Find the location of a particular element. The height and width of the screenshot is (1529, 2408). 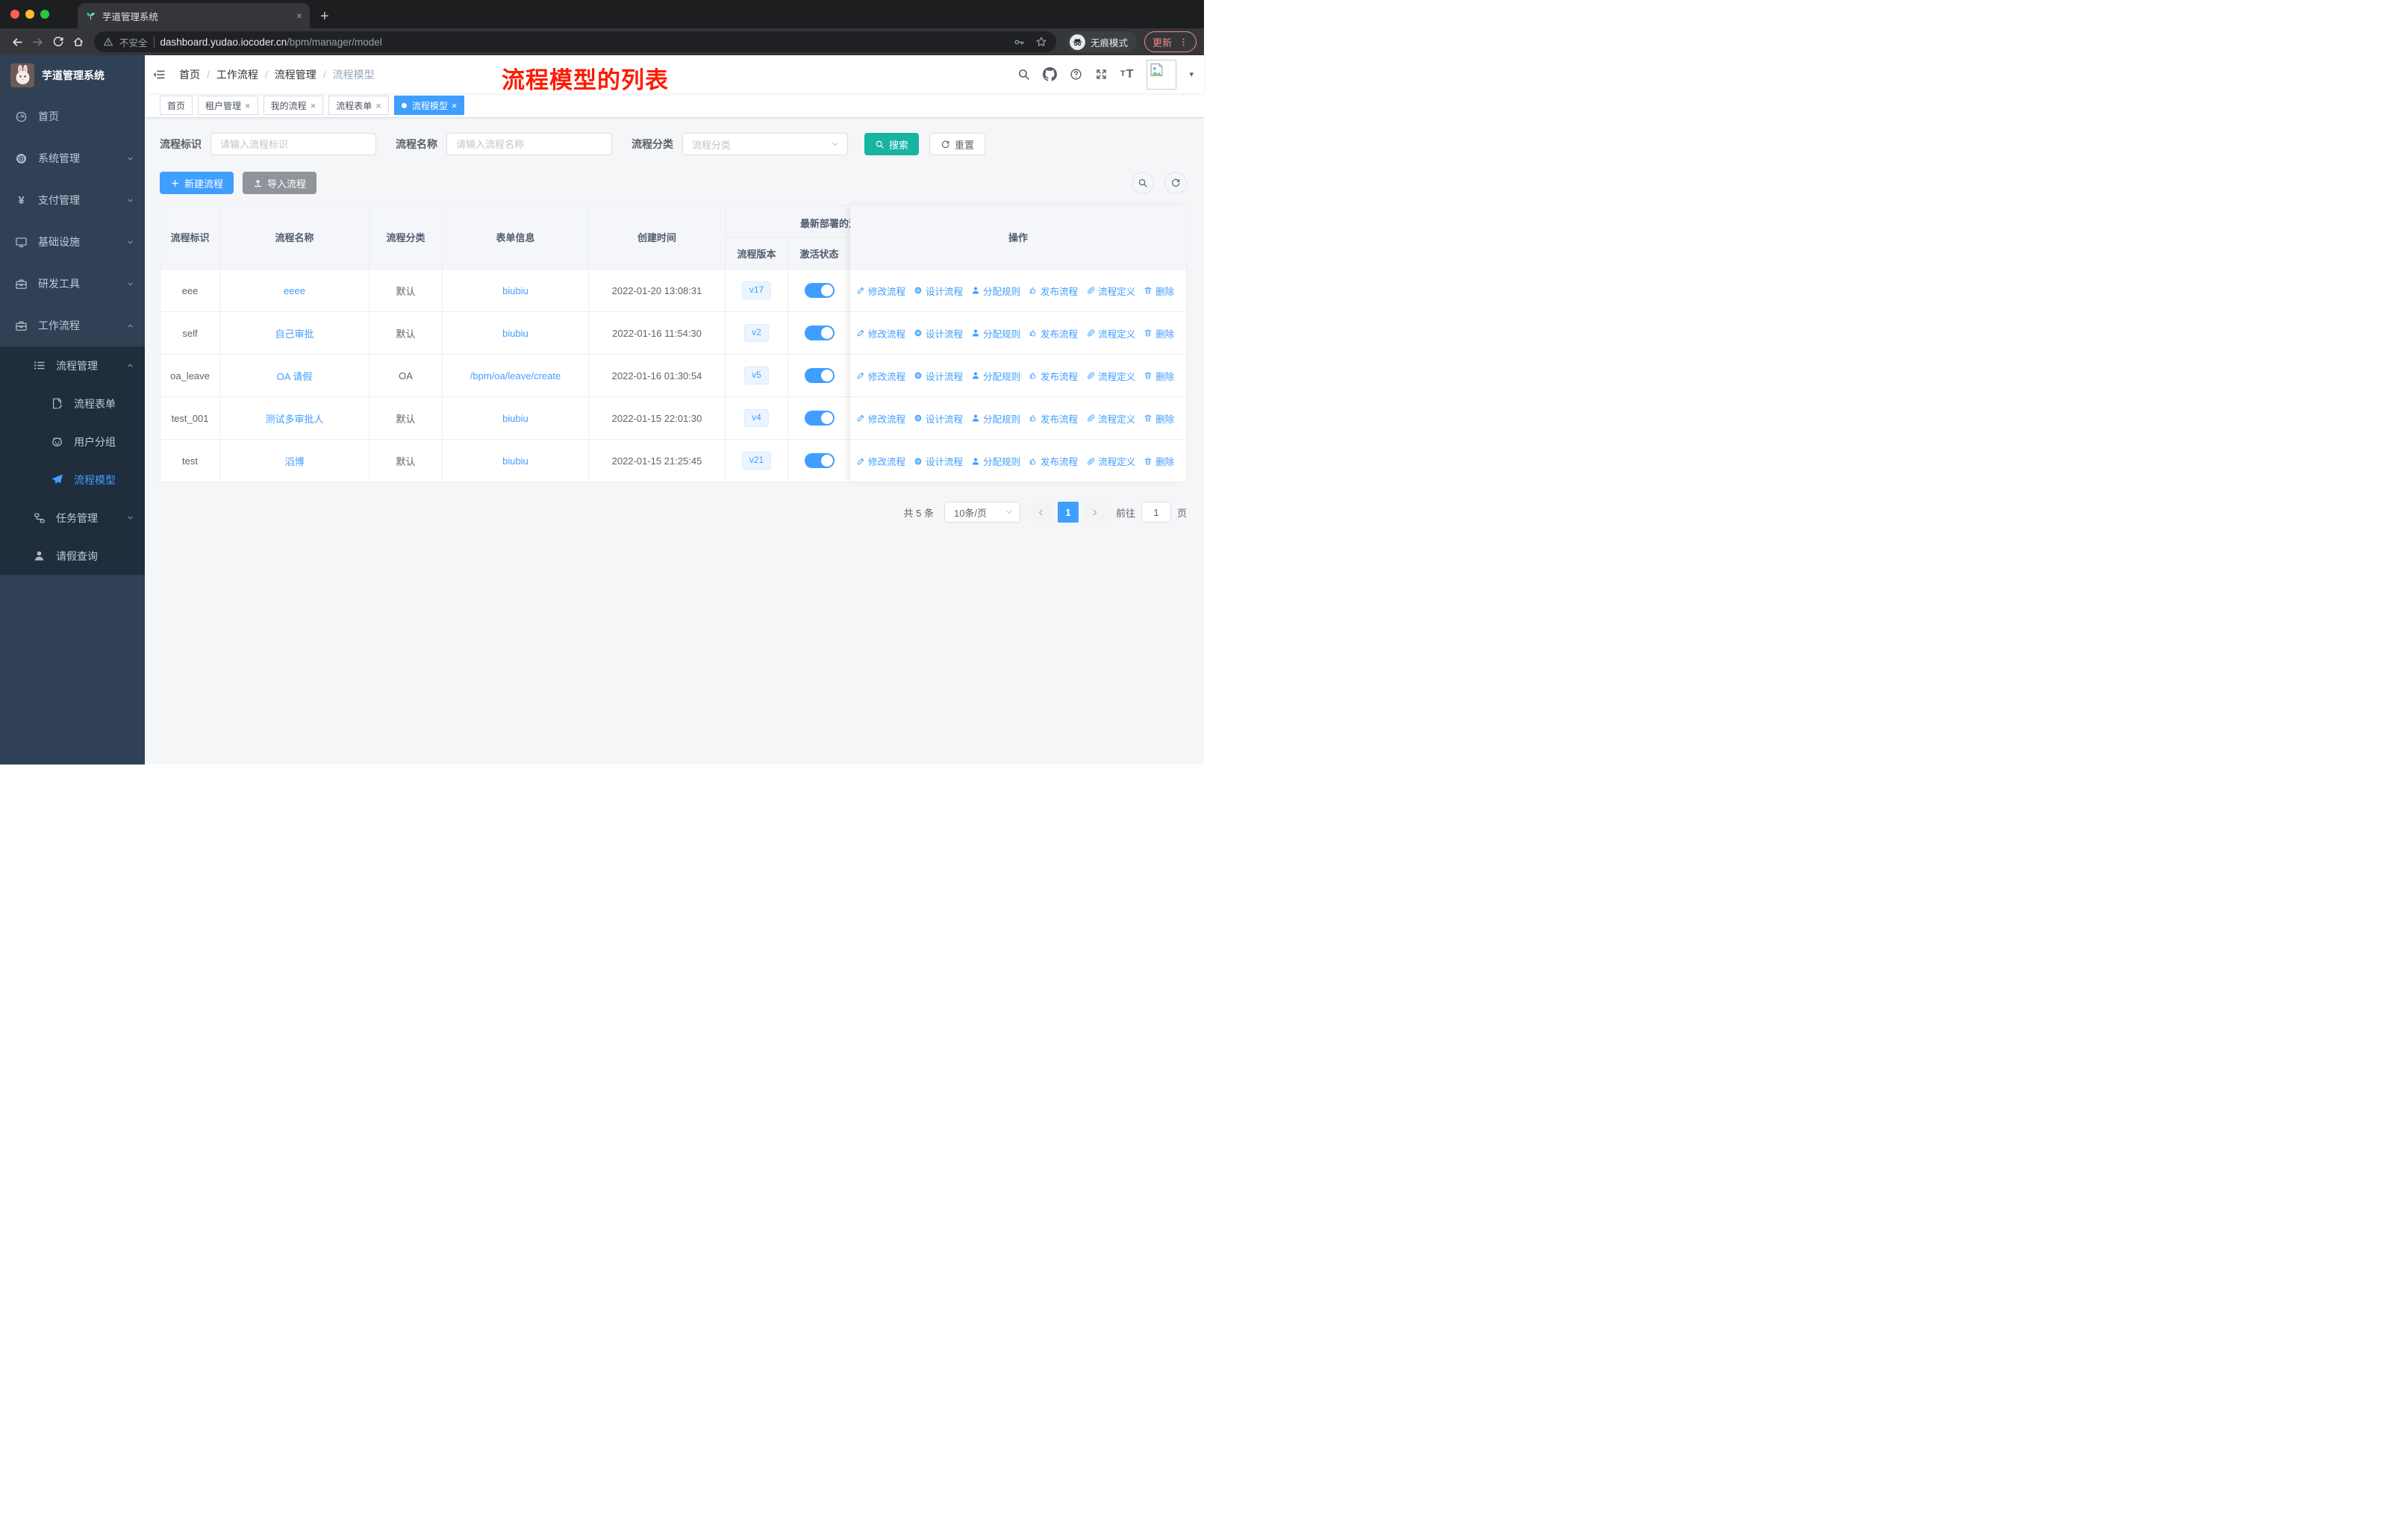

fullscreen-icon is located at coordinates (1101, 74).